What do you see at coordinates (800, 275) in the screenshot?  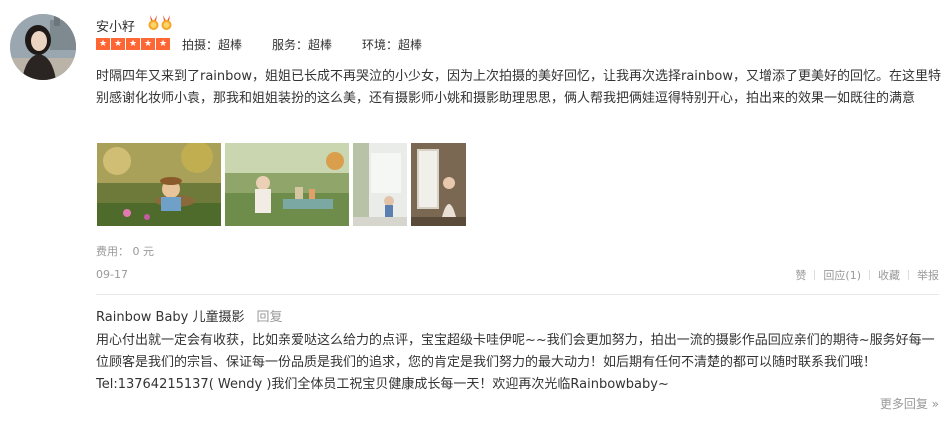 I see `like-button: 赞` at bounding box center [800, 275].